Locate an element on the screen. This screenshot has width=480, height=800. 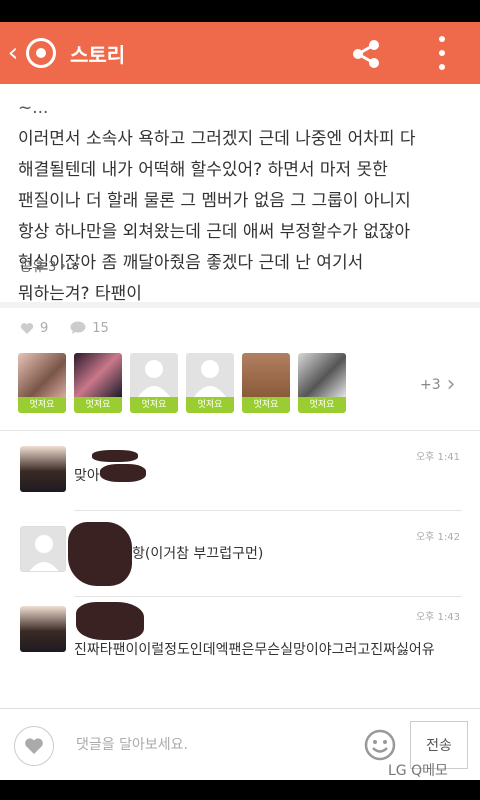
watermark: LG Q메모 is located at coordinates (418, 771).